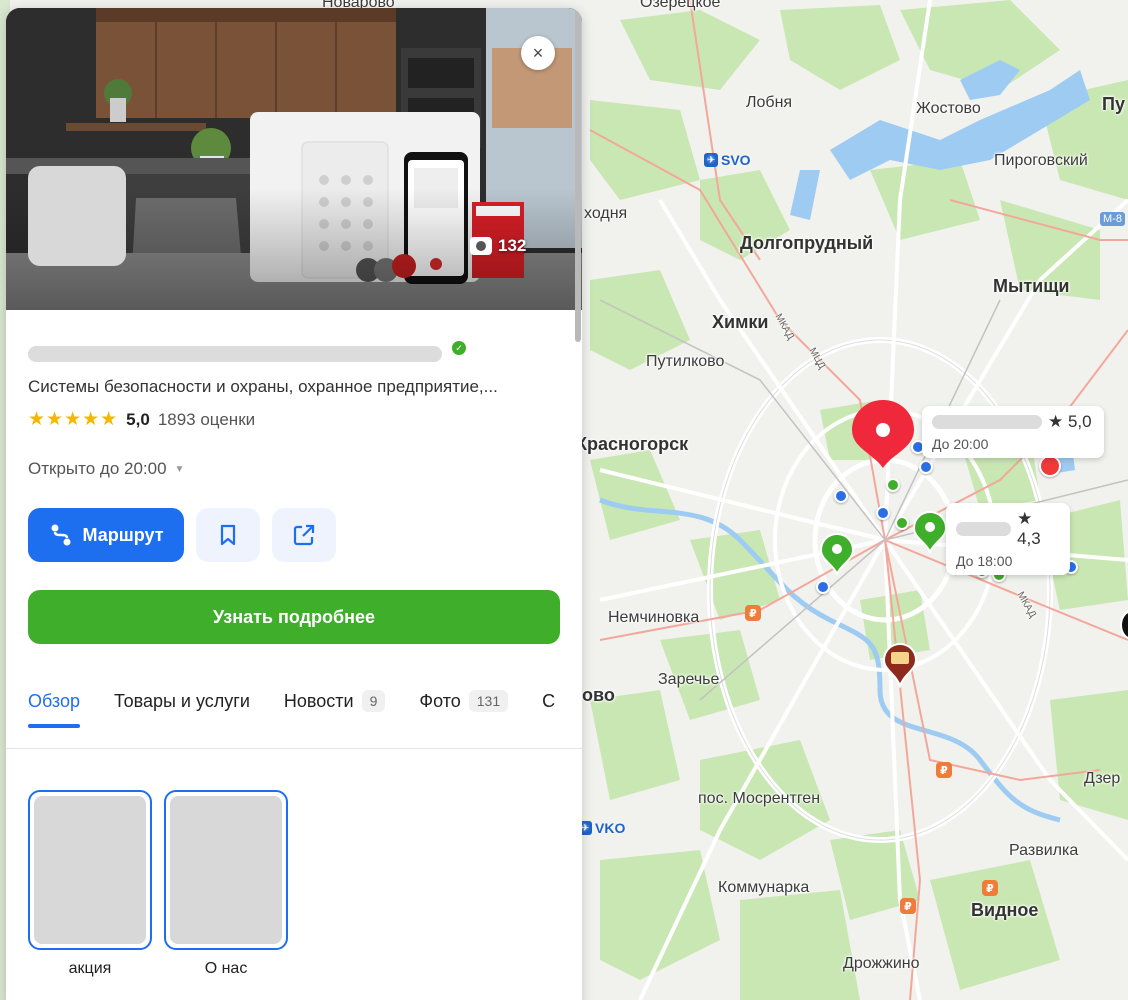  I want to click on company-name-placeholder, so click(235, 354).